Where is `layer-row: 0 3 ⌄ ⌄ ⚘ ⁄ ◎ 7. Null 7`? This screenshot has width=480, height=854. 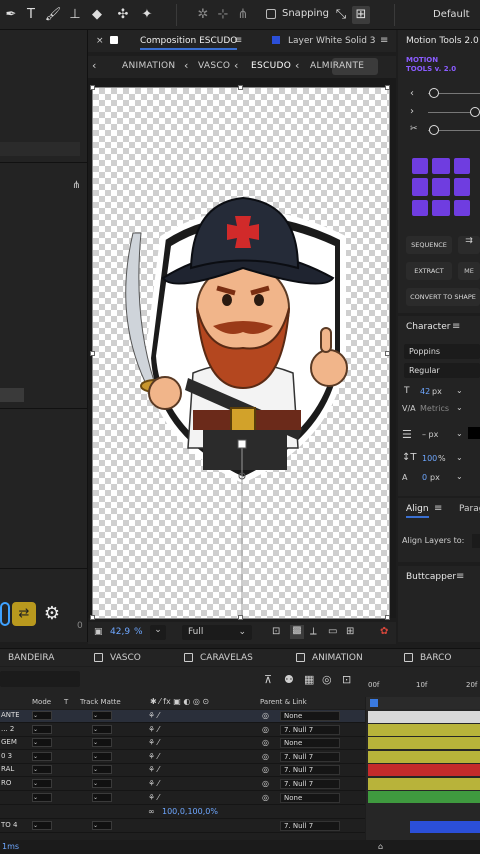 layer-row: 0 3 ⌄ ⌄ ⚘ ⁄ ◎ 7. Null 7 is located at coordinates (182, 757).